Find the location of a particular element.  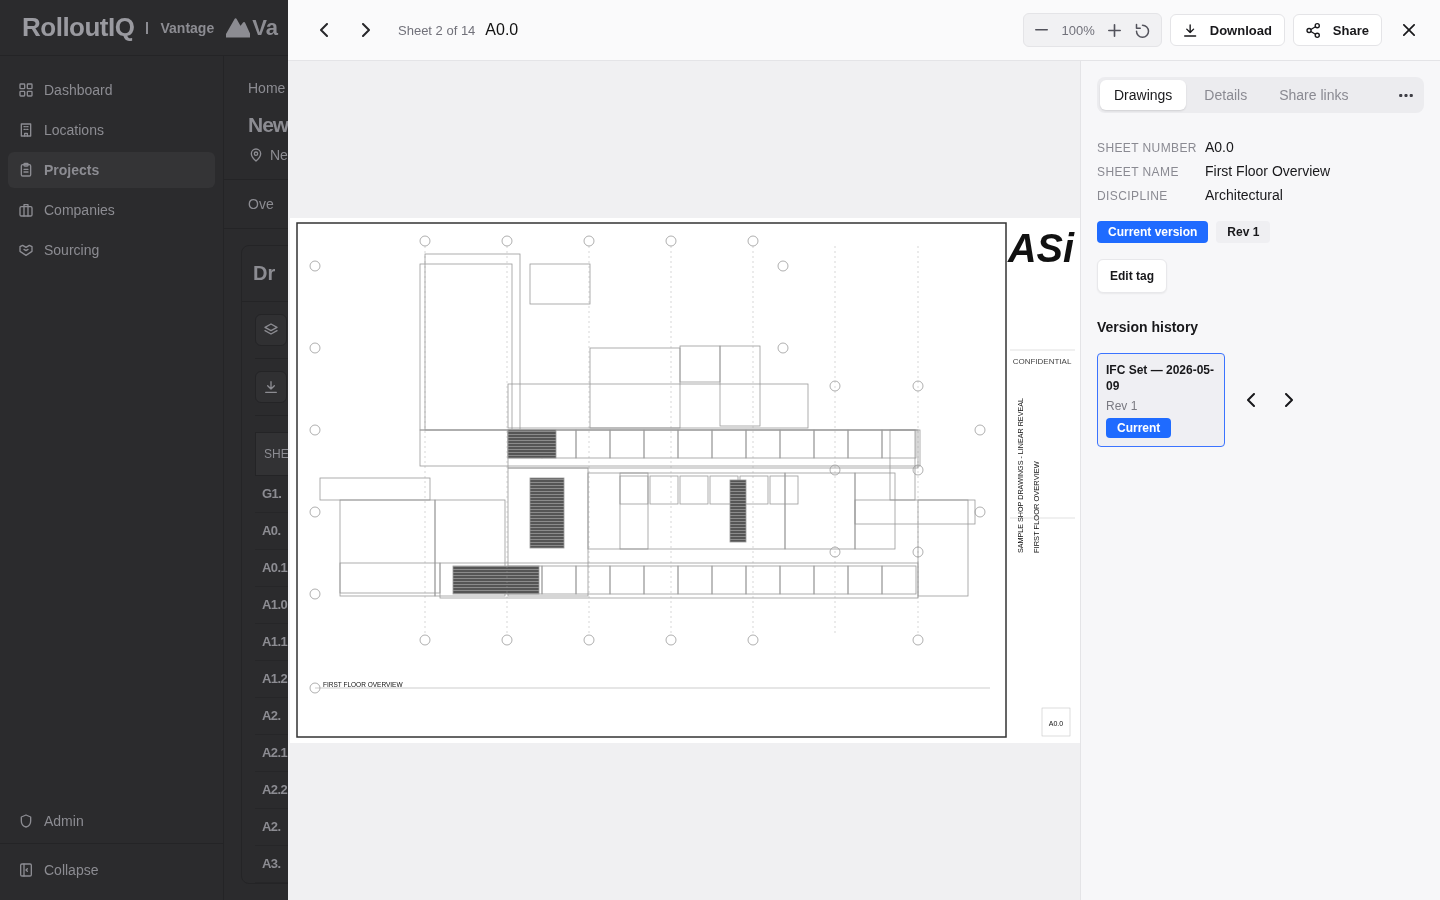

sheet-code-cell: A0.1 is located at coordinates (275, 567).